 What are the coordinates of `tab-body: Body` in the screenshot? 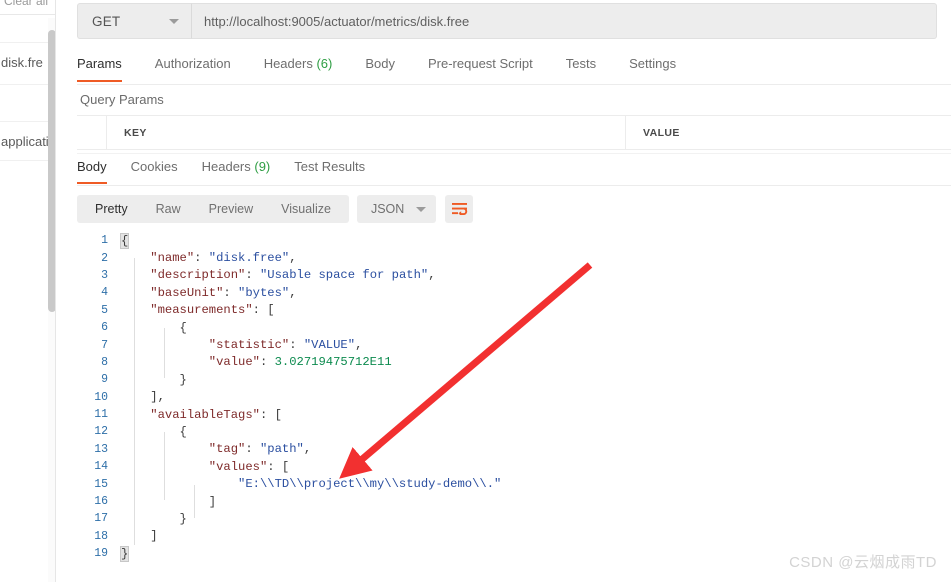 It's located at (380, 67).